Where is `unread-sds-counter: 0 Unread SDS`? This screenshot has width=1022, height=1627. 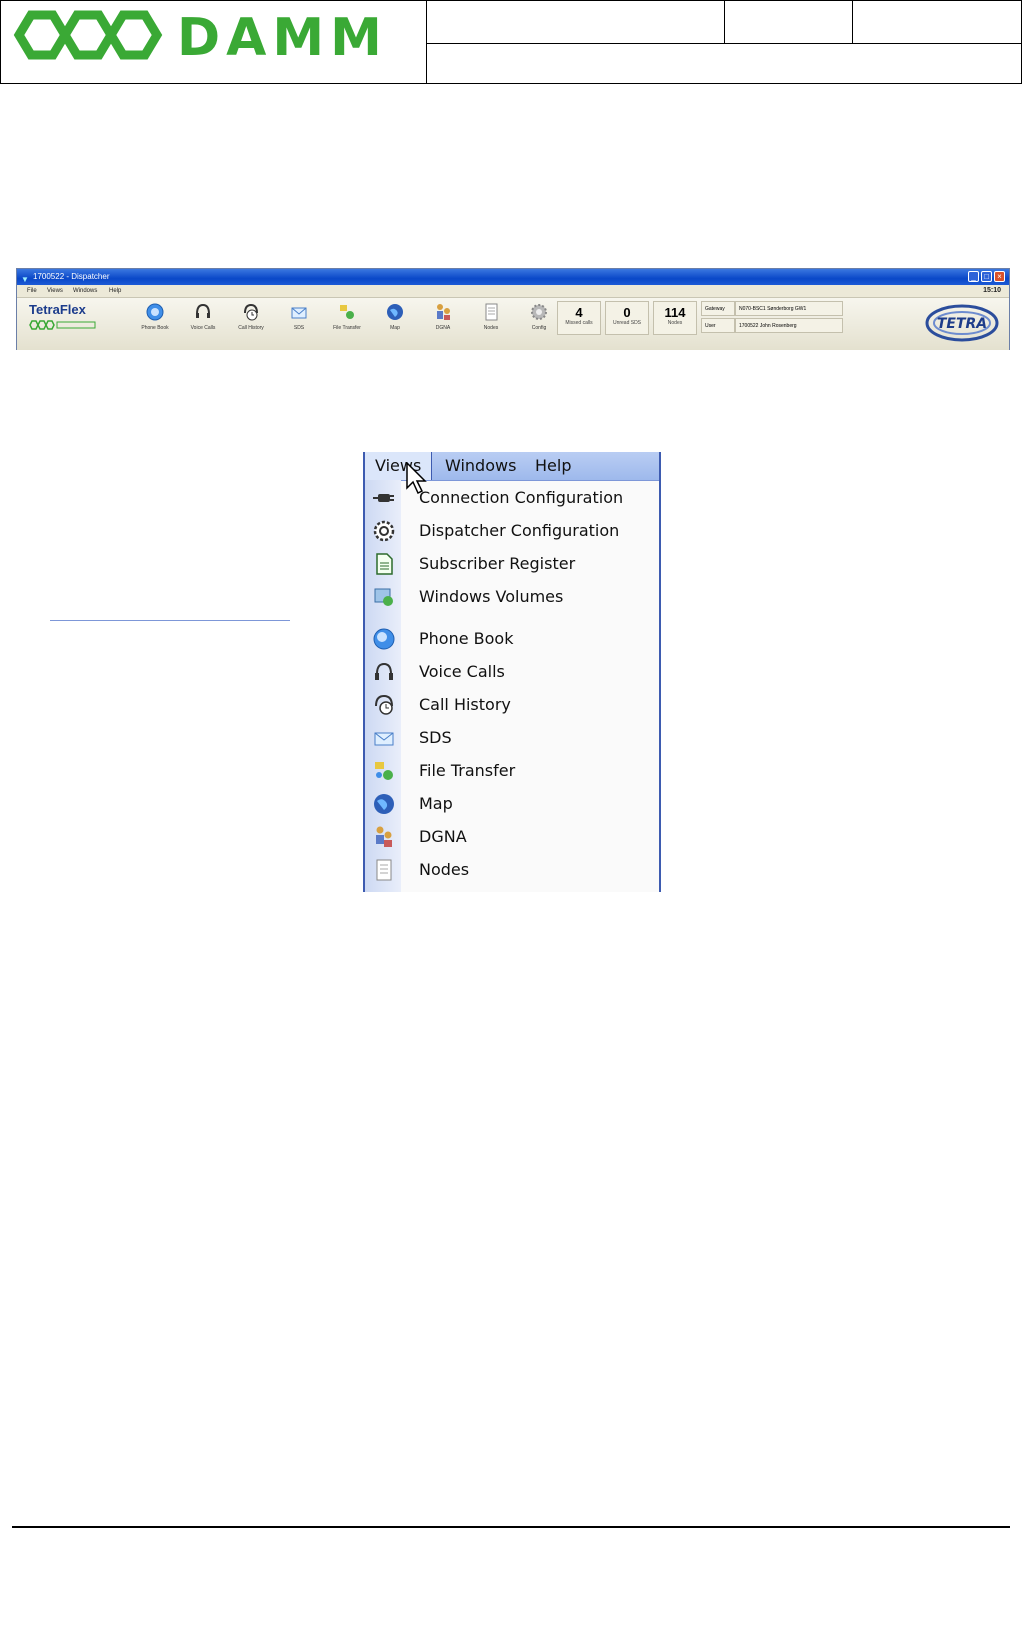 unread-sds-counter: 0 Unread SDS is located at coordinates (627, 318).